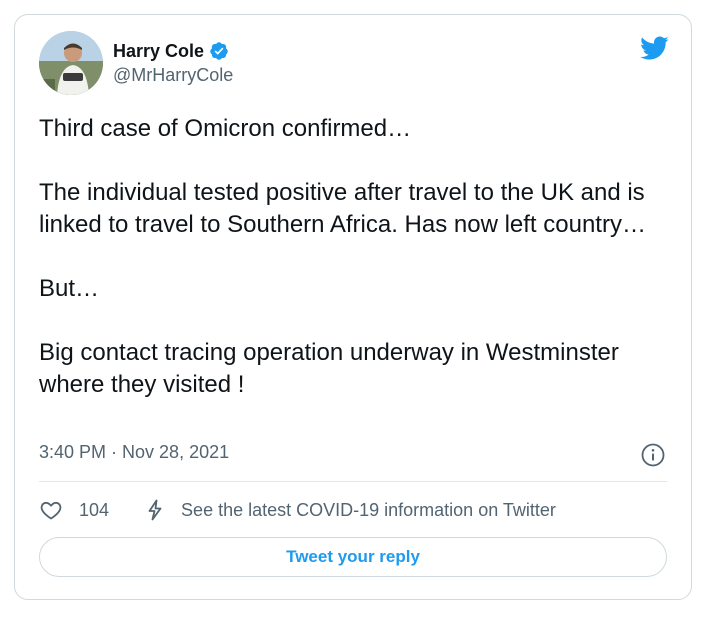  Describe the element at coordinates (353, 557) in the screenshot. I see `tweet-reply-button: Tweet your reply` at that location.